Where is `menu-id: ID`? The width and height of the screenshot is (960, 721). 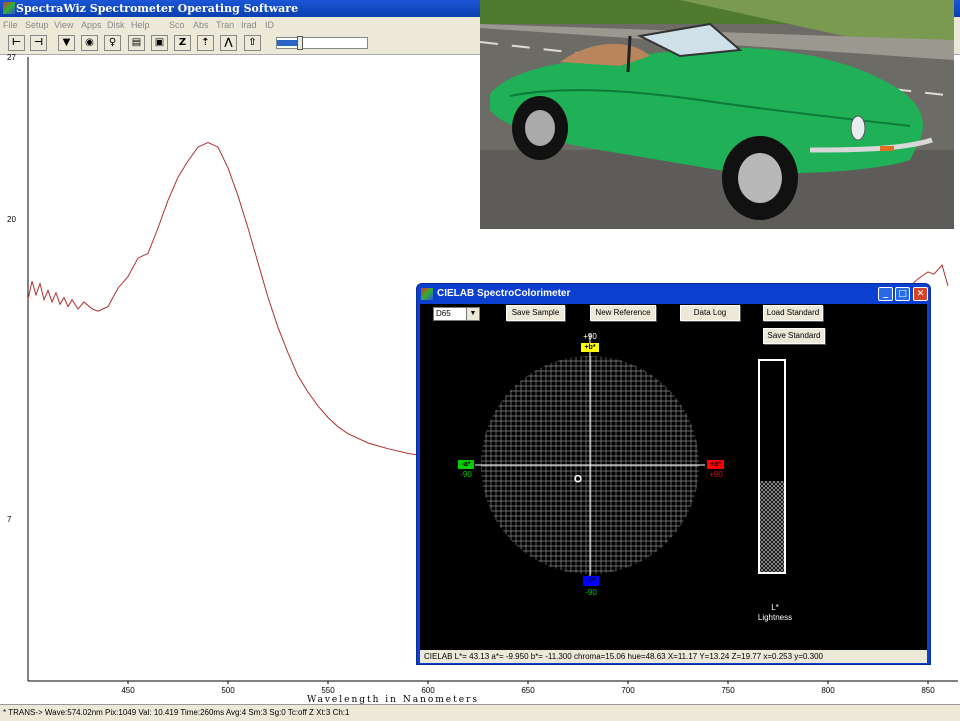 menu-id: ID is located at coordinates (269, 25).